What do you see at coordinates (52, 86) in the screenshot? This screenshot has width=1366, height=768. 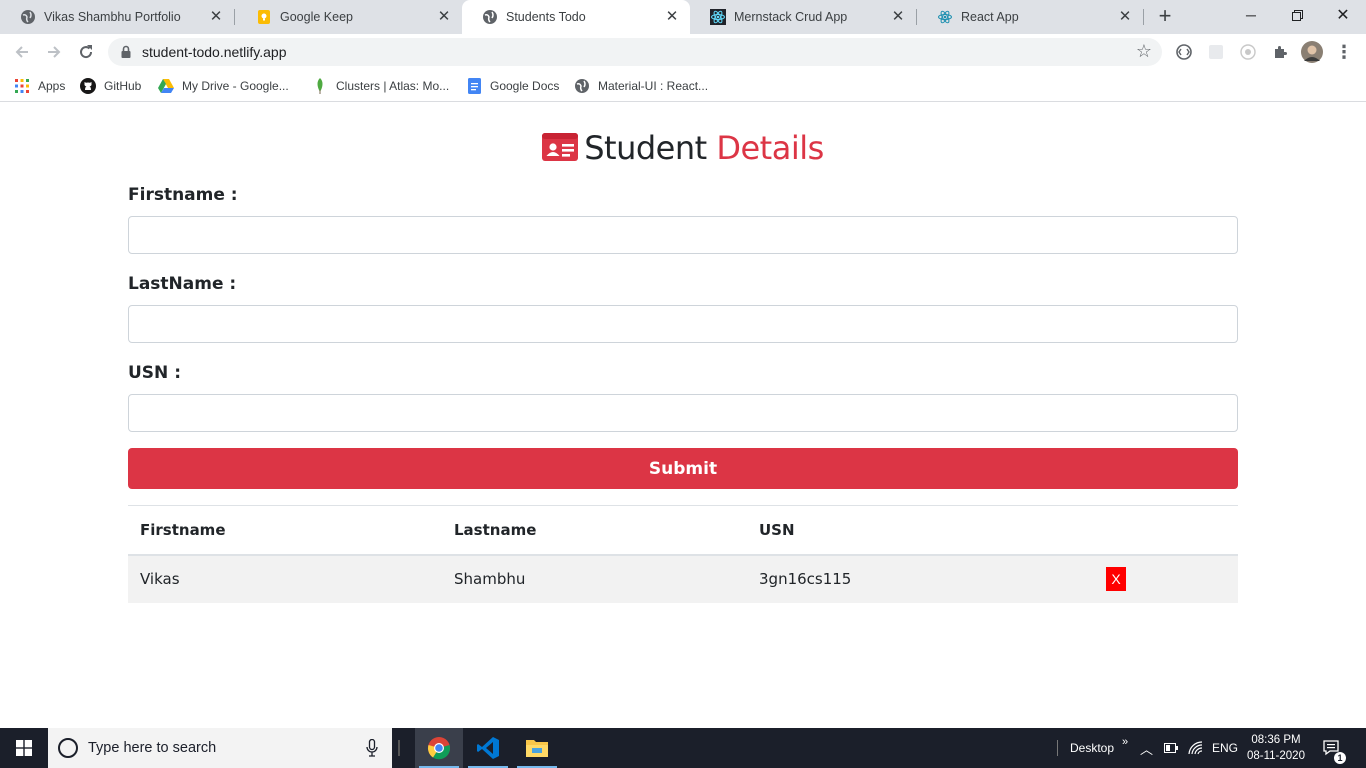 I see `bookmark-label: Apps` at bounding box center [52, 86].